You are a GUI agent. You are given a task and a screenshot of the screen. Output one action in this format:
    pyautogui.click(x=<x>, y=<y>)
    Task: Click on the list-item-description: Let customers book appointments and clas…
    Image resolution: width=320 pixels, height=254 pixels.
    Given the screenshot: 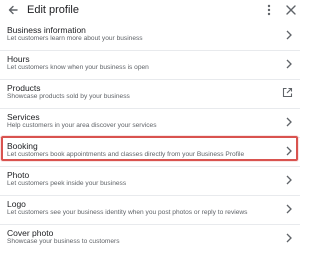 What is the action you would take?
    pyautogui.click(x=126, y=154)
    